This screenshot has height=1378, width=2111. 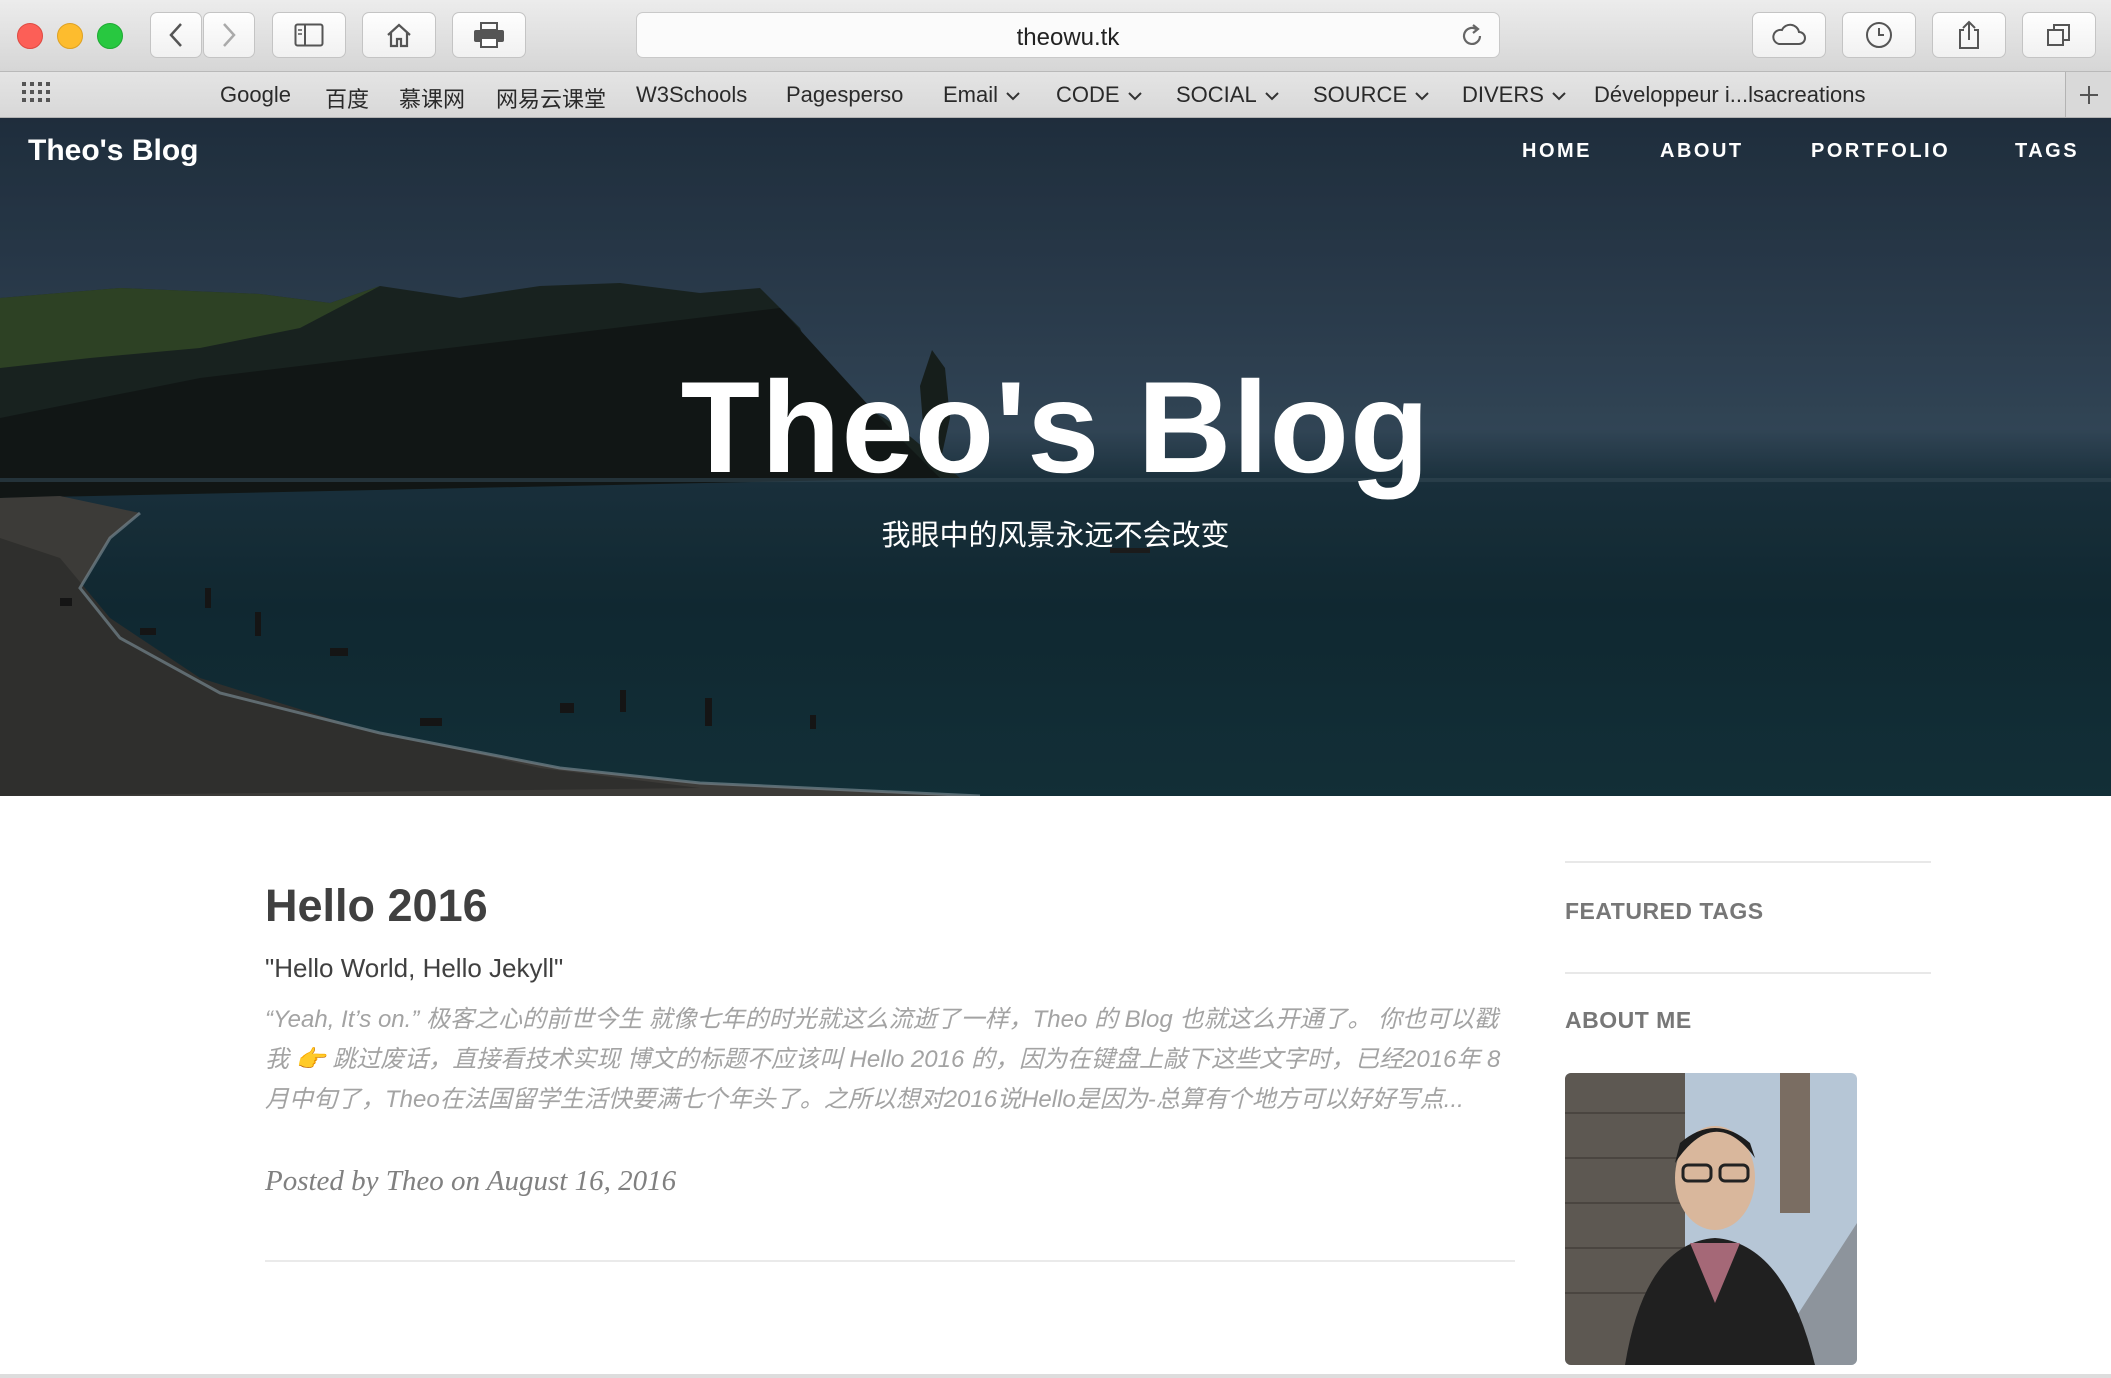 I want to click on bookmark-folder-label: SOCIAL, so click(x=1216, y=94).